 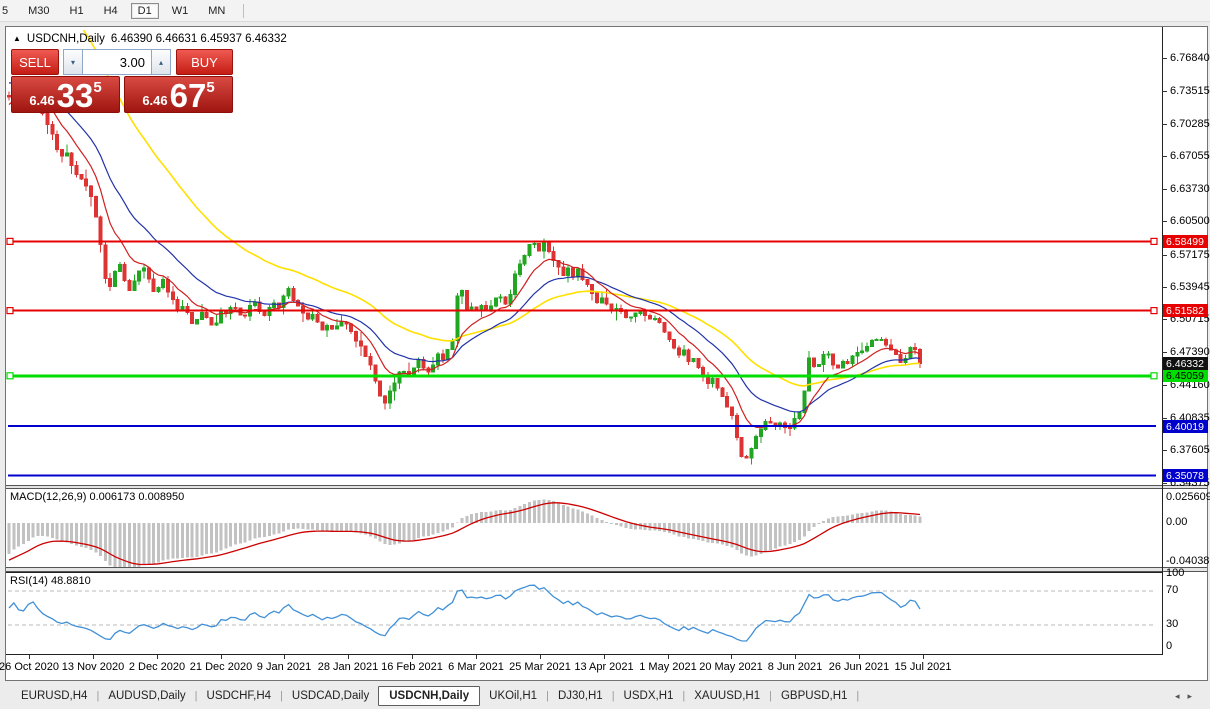 What do you see at coordinates (72, 62) in the screenshot?
I see `volume-decrease-button: ▾` at bounding box center [72, 62].